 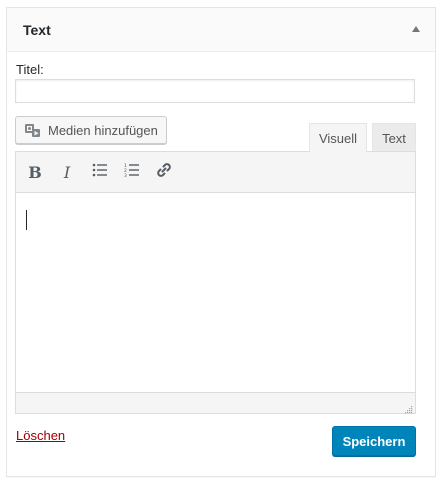 What do you see at coordinates (37, 30) in the screenshot?
I see `widget-title: Text` at bounding box center [37, 30].